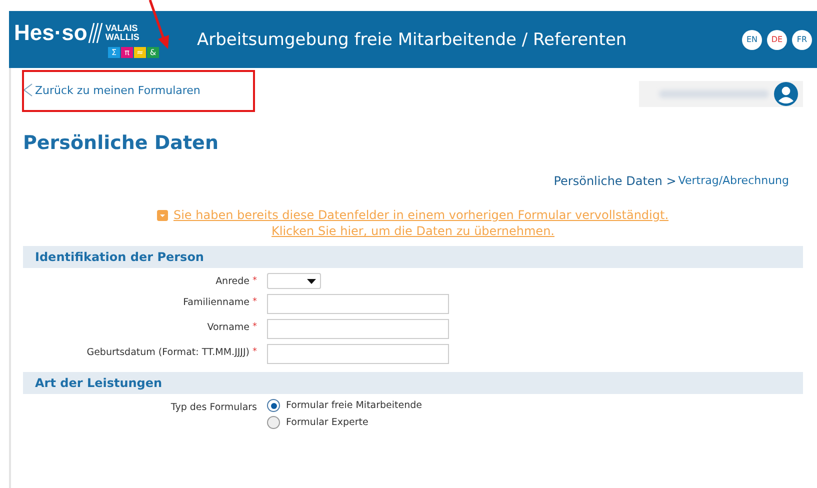 The image size is (817, 488). Describe the element at coordinates (354, 405) in the screenshot. I see `radio-label: Formular freie Mitarbeitende` at that location.